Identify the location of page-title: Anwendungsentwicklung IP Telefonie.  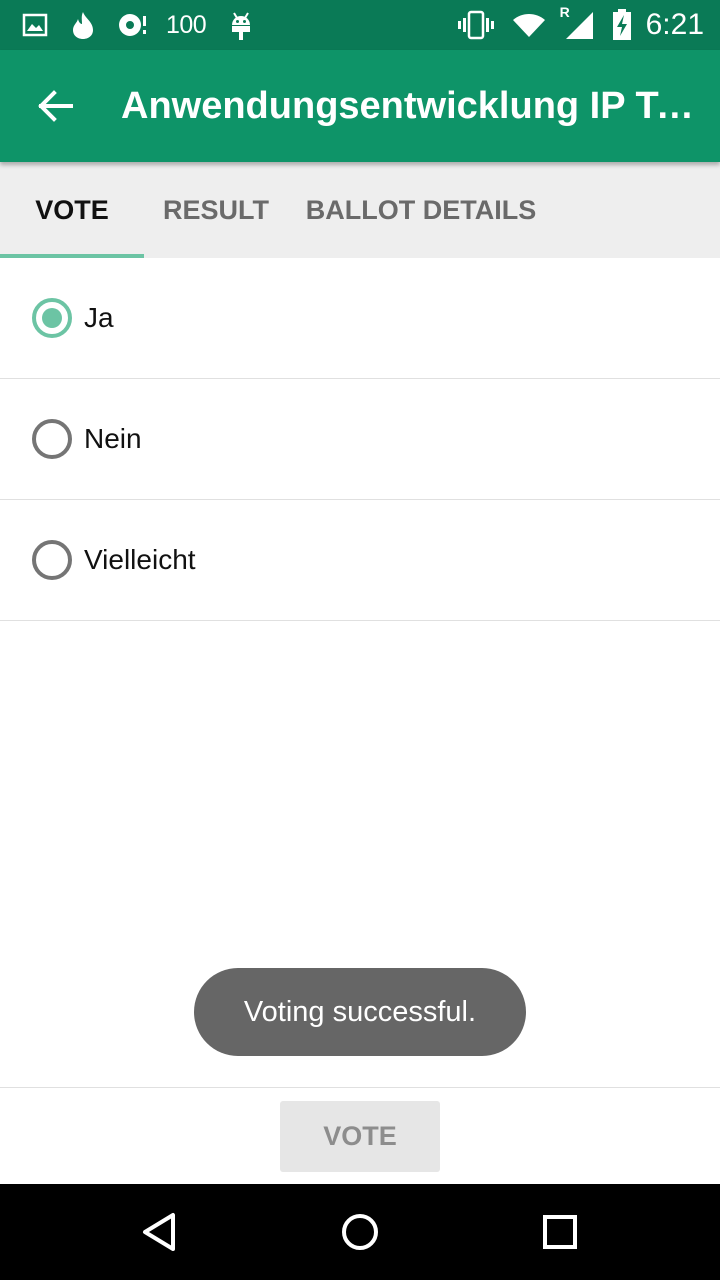
(416, 106).